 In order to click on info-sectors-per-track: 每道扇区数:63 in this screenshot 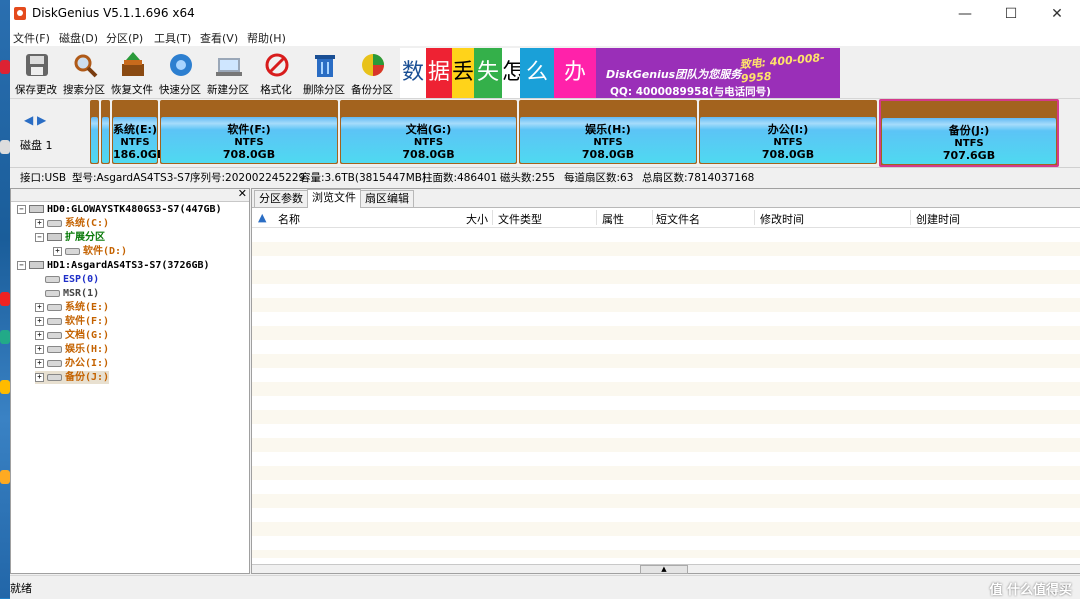, I will do `click(599, 178)`.